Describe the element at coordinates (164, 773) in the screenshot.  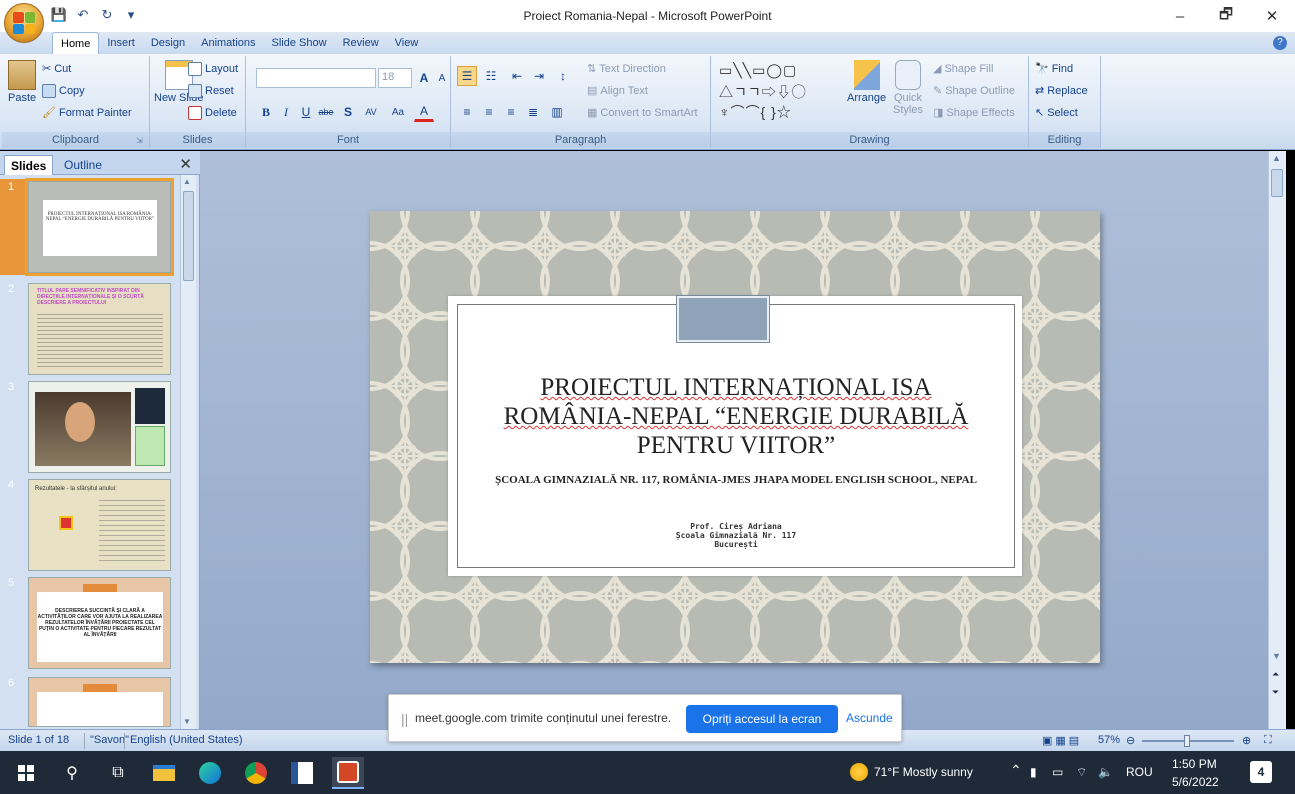
I see `file-explorer-icon` at that location.